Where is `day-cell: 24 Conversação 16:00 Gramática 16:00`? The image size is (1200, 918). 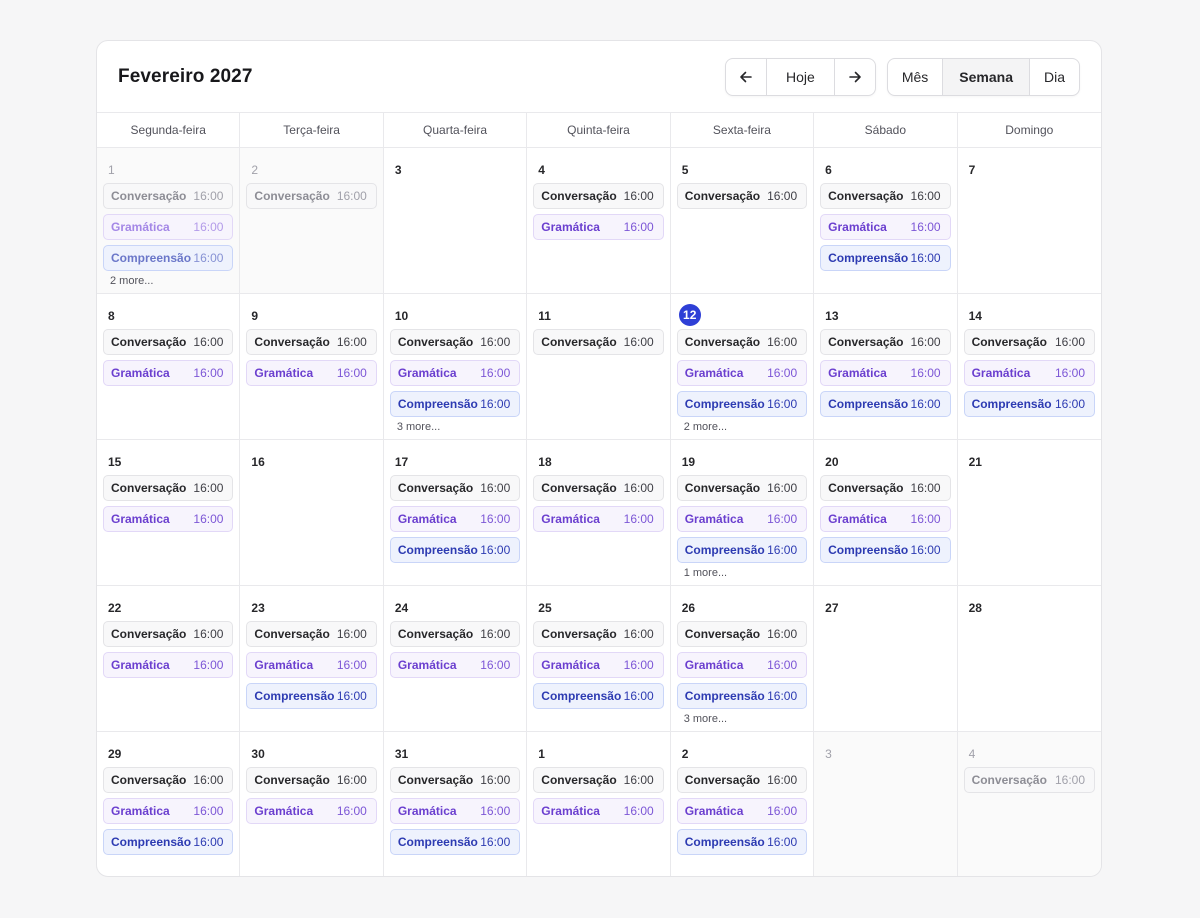
day-cell: 24 Conversação 16:00 Gramática 16:00 is located at coordinates (455, 659).